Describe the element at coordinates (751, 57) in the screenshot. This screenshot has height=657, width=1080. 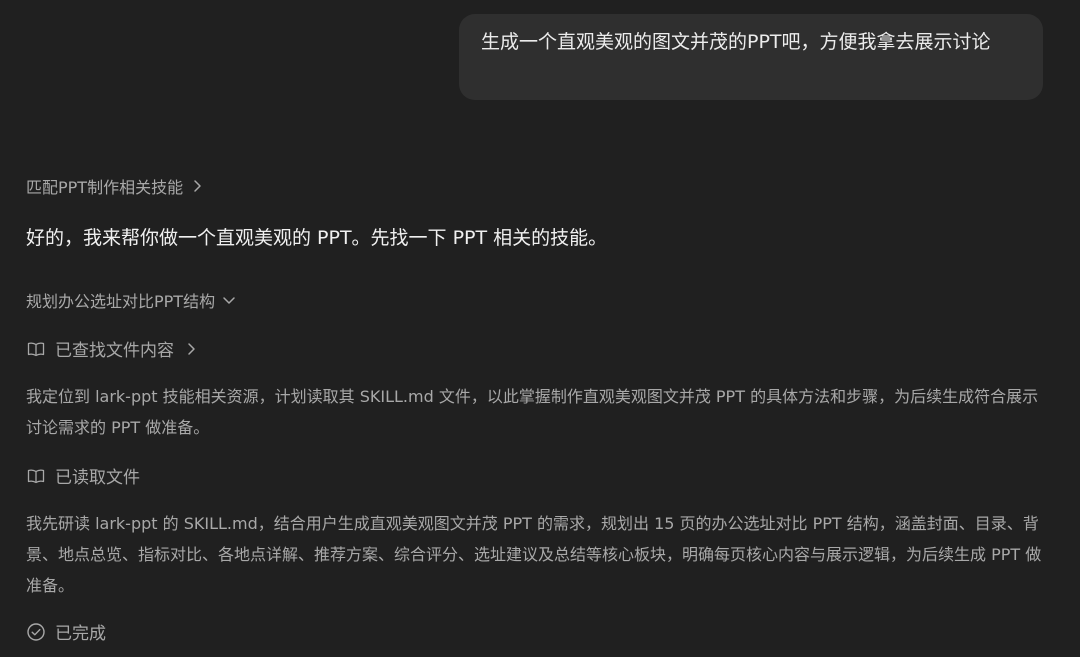
I see `user-message-bubble: 生成一个直观美观的图文并茂的PPT吧，方便我拿去展示讨论` at that location.